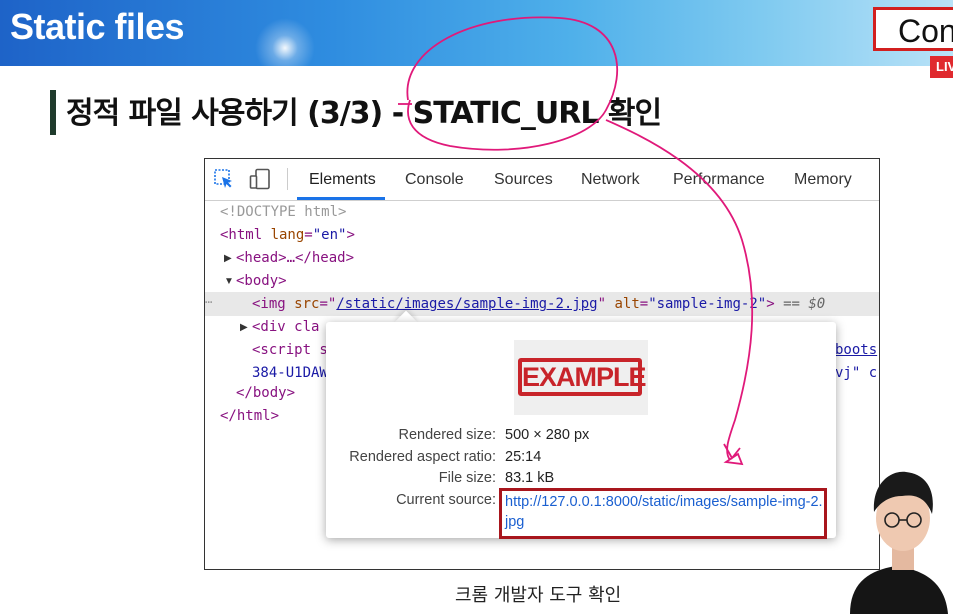 Image resolution: width=953 pixels, height=614 pixels. What do you see at coordinates (610, 180) in the screenshot?
I see `tab-network: Network` at bounding box center [610, 180].